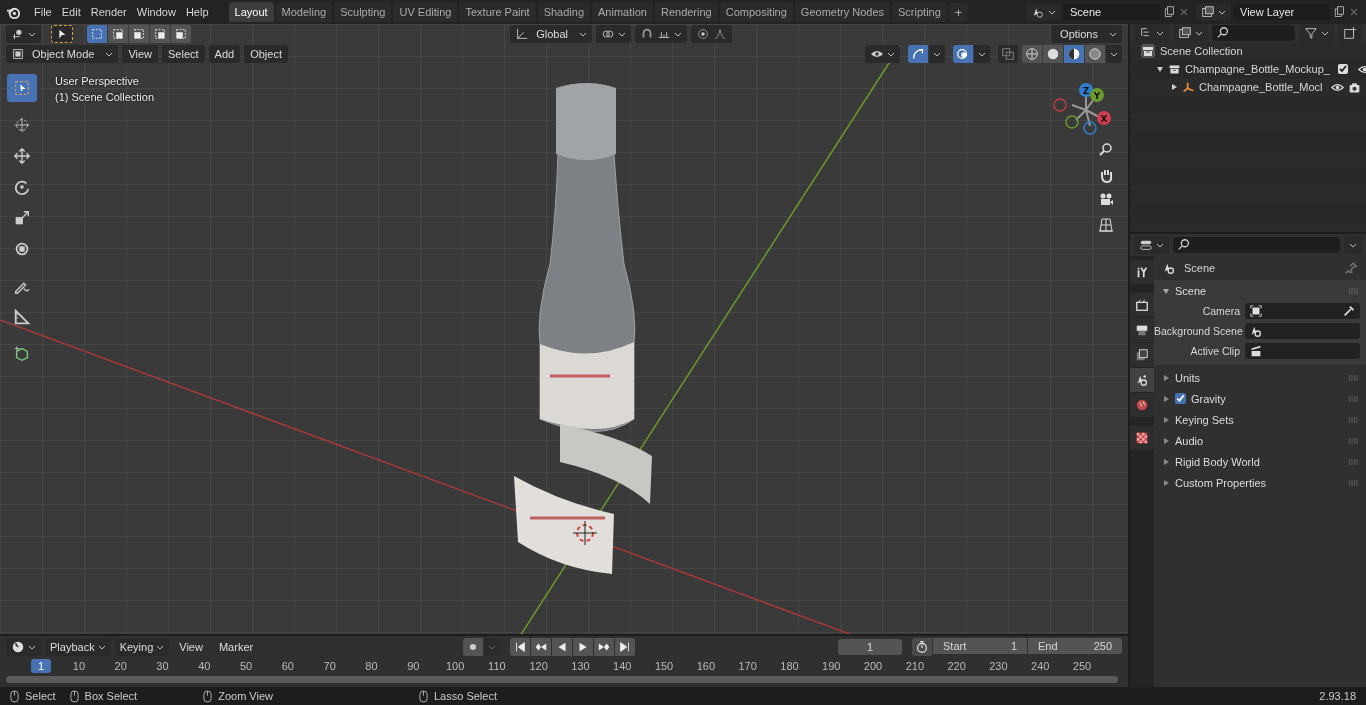  I want to click on panel-header: Gravity, so click(1260, 398).